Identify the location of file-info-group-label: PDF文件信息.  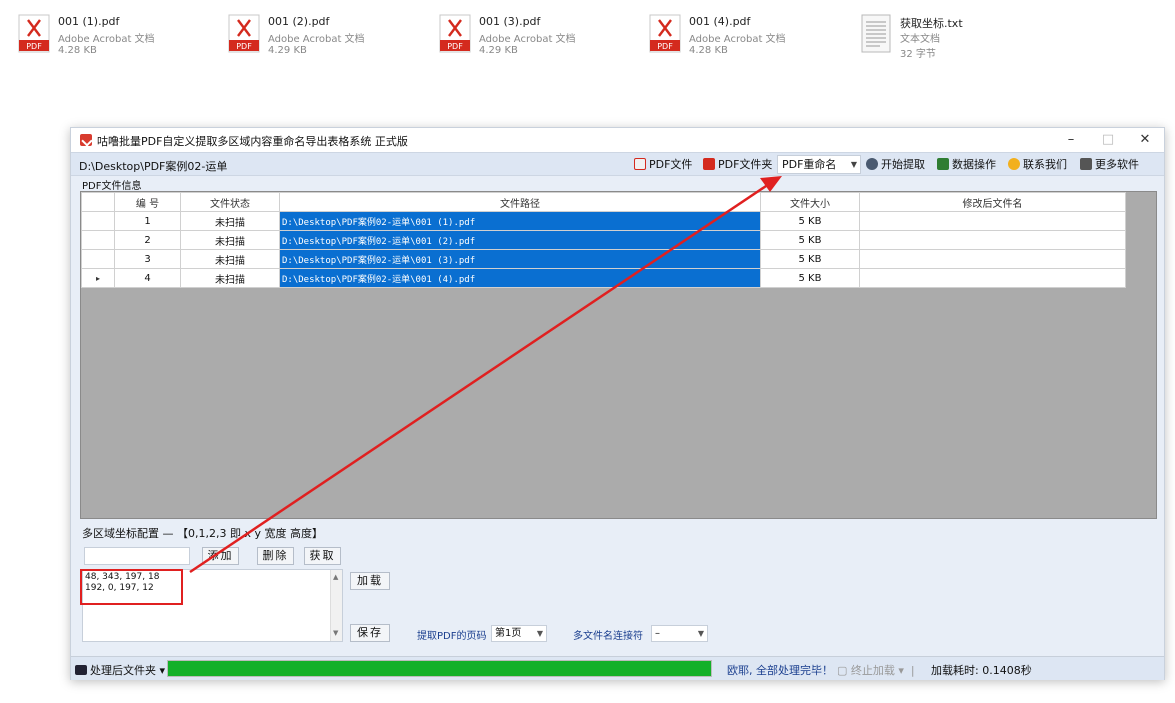
(112, 186).